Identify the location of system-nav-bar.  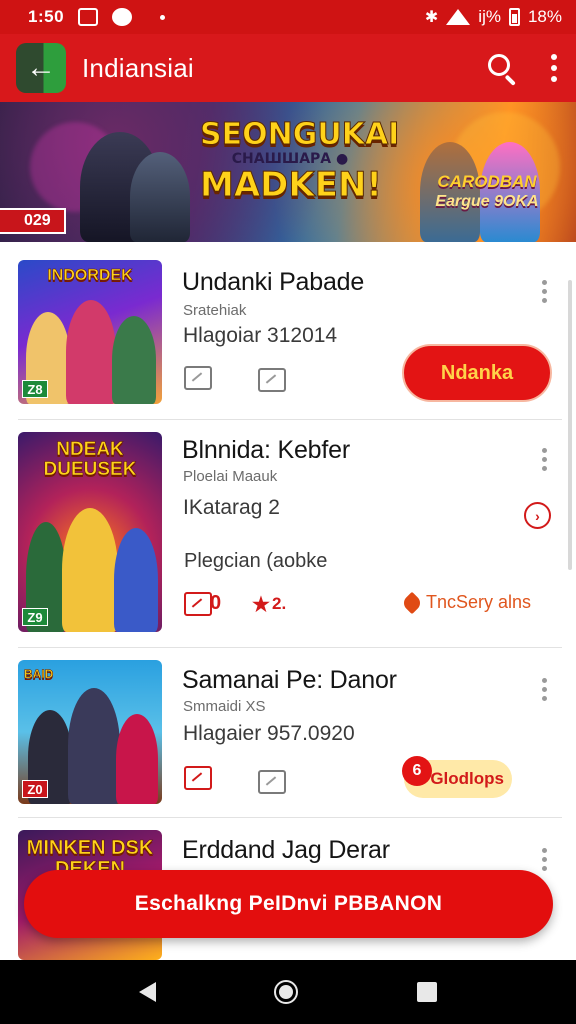
(288, 992).